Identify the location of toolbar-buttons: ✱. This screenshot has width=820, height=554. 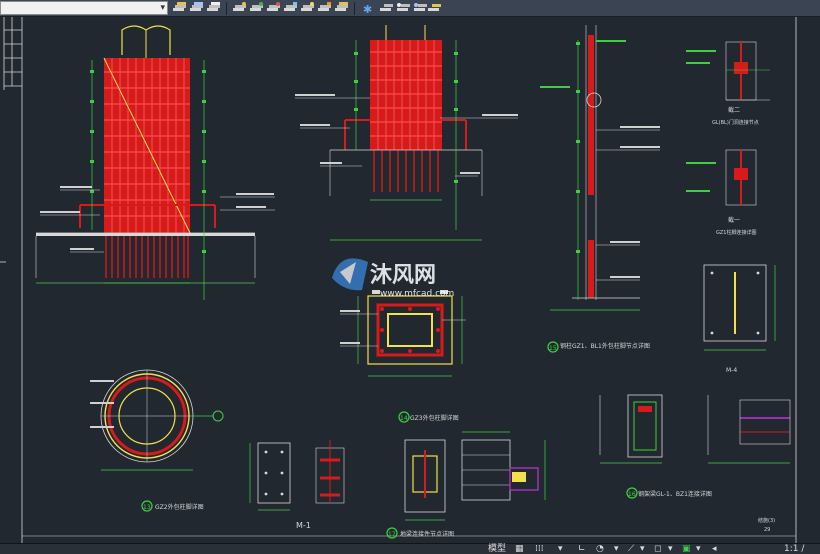
(307, 9).